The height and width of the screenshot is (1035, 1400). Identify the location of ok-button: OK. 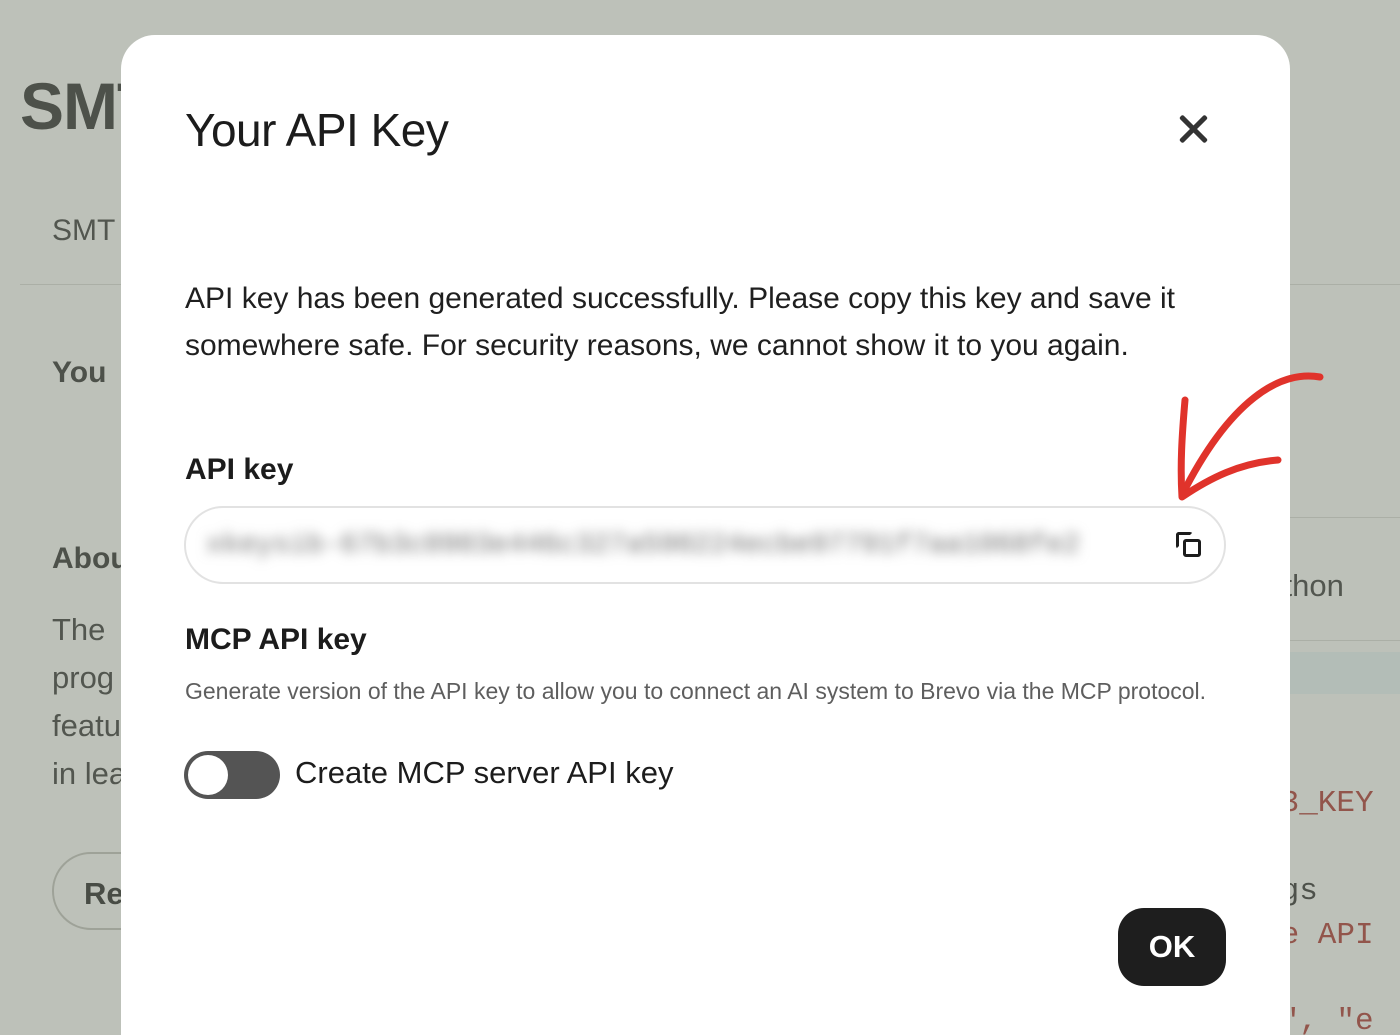
(1172, 947).